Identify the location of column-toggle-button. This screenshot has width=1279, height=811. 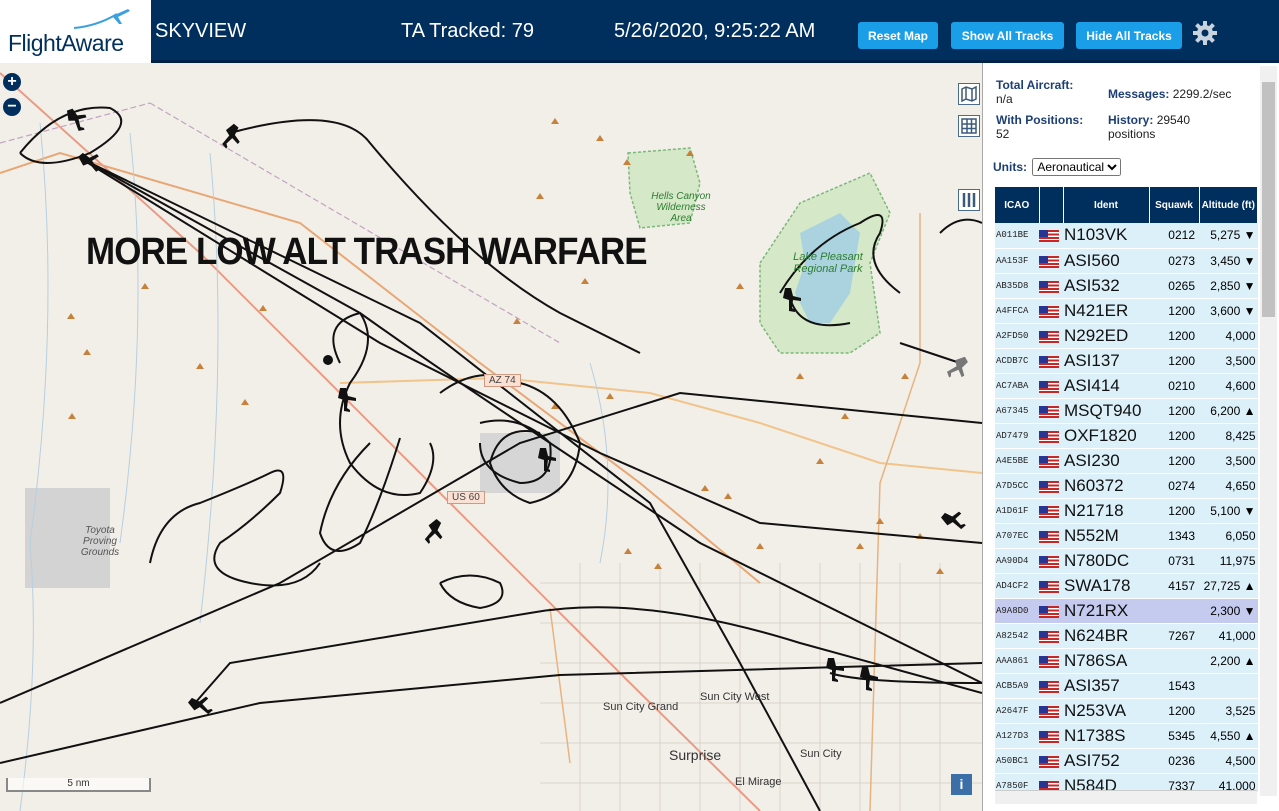
(969, 200).